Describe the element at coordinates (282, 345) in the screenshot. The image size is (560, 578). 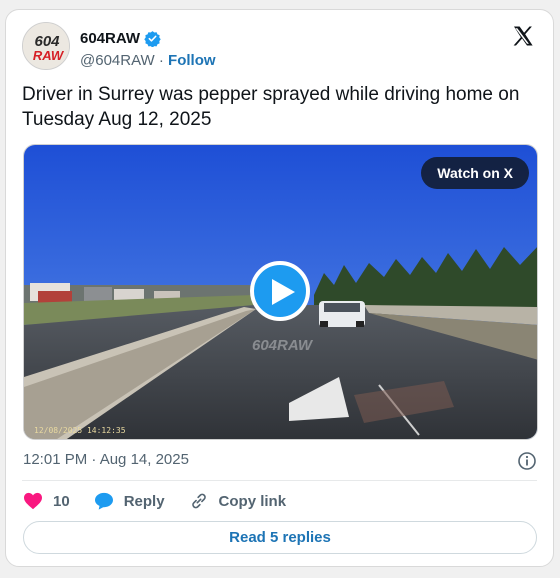
I see `video-watermark: 604RAW` at that location.